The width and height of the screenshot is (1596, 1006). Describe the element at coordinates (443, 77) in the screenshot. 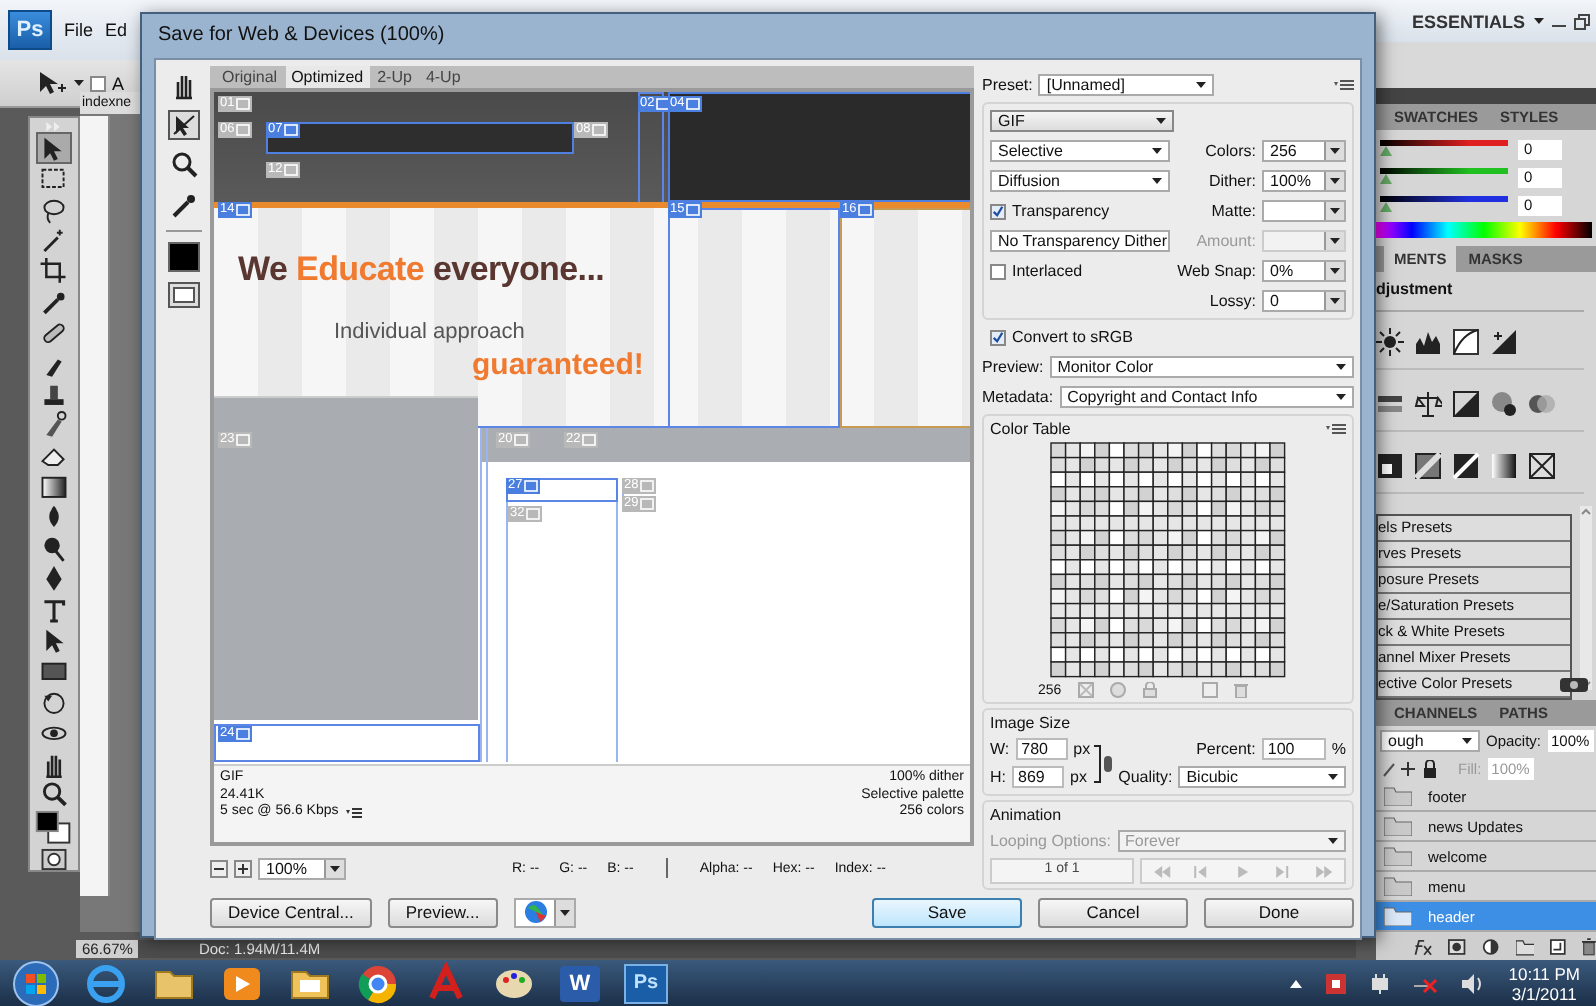

I see `view-tab: 4-Up` at that location.